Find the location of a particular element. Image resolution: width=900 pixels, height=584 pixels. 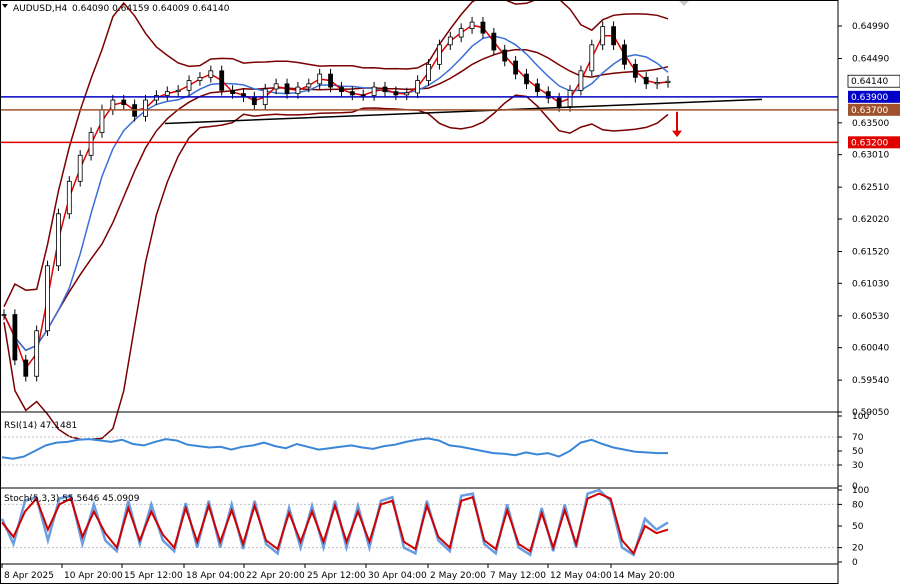

stoch-title: Stoch(5,3,3) 55.5646 45.0909 is located at coordinates (72, 499).